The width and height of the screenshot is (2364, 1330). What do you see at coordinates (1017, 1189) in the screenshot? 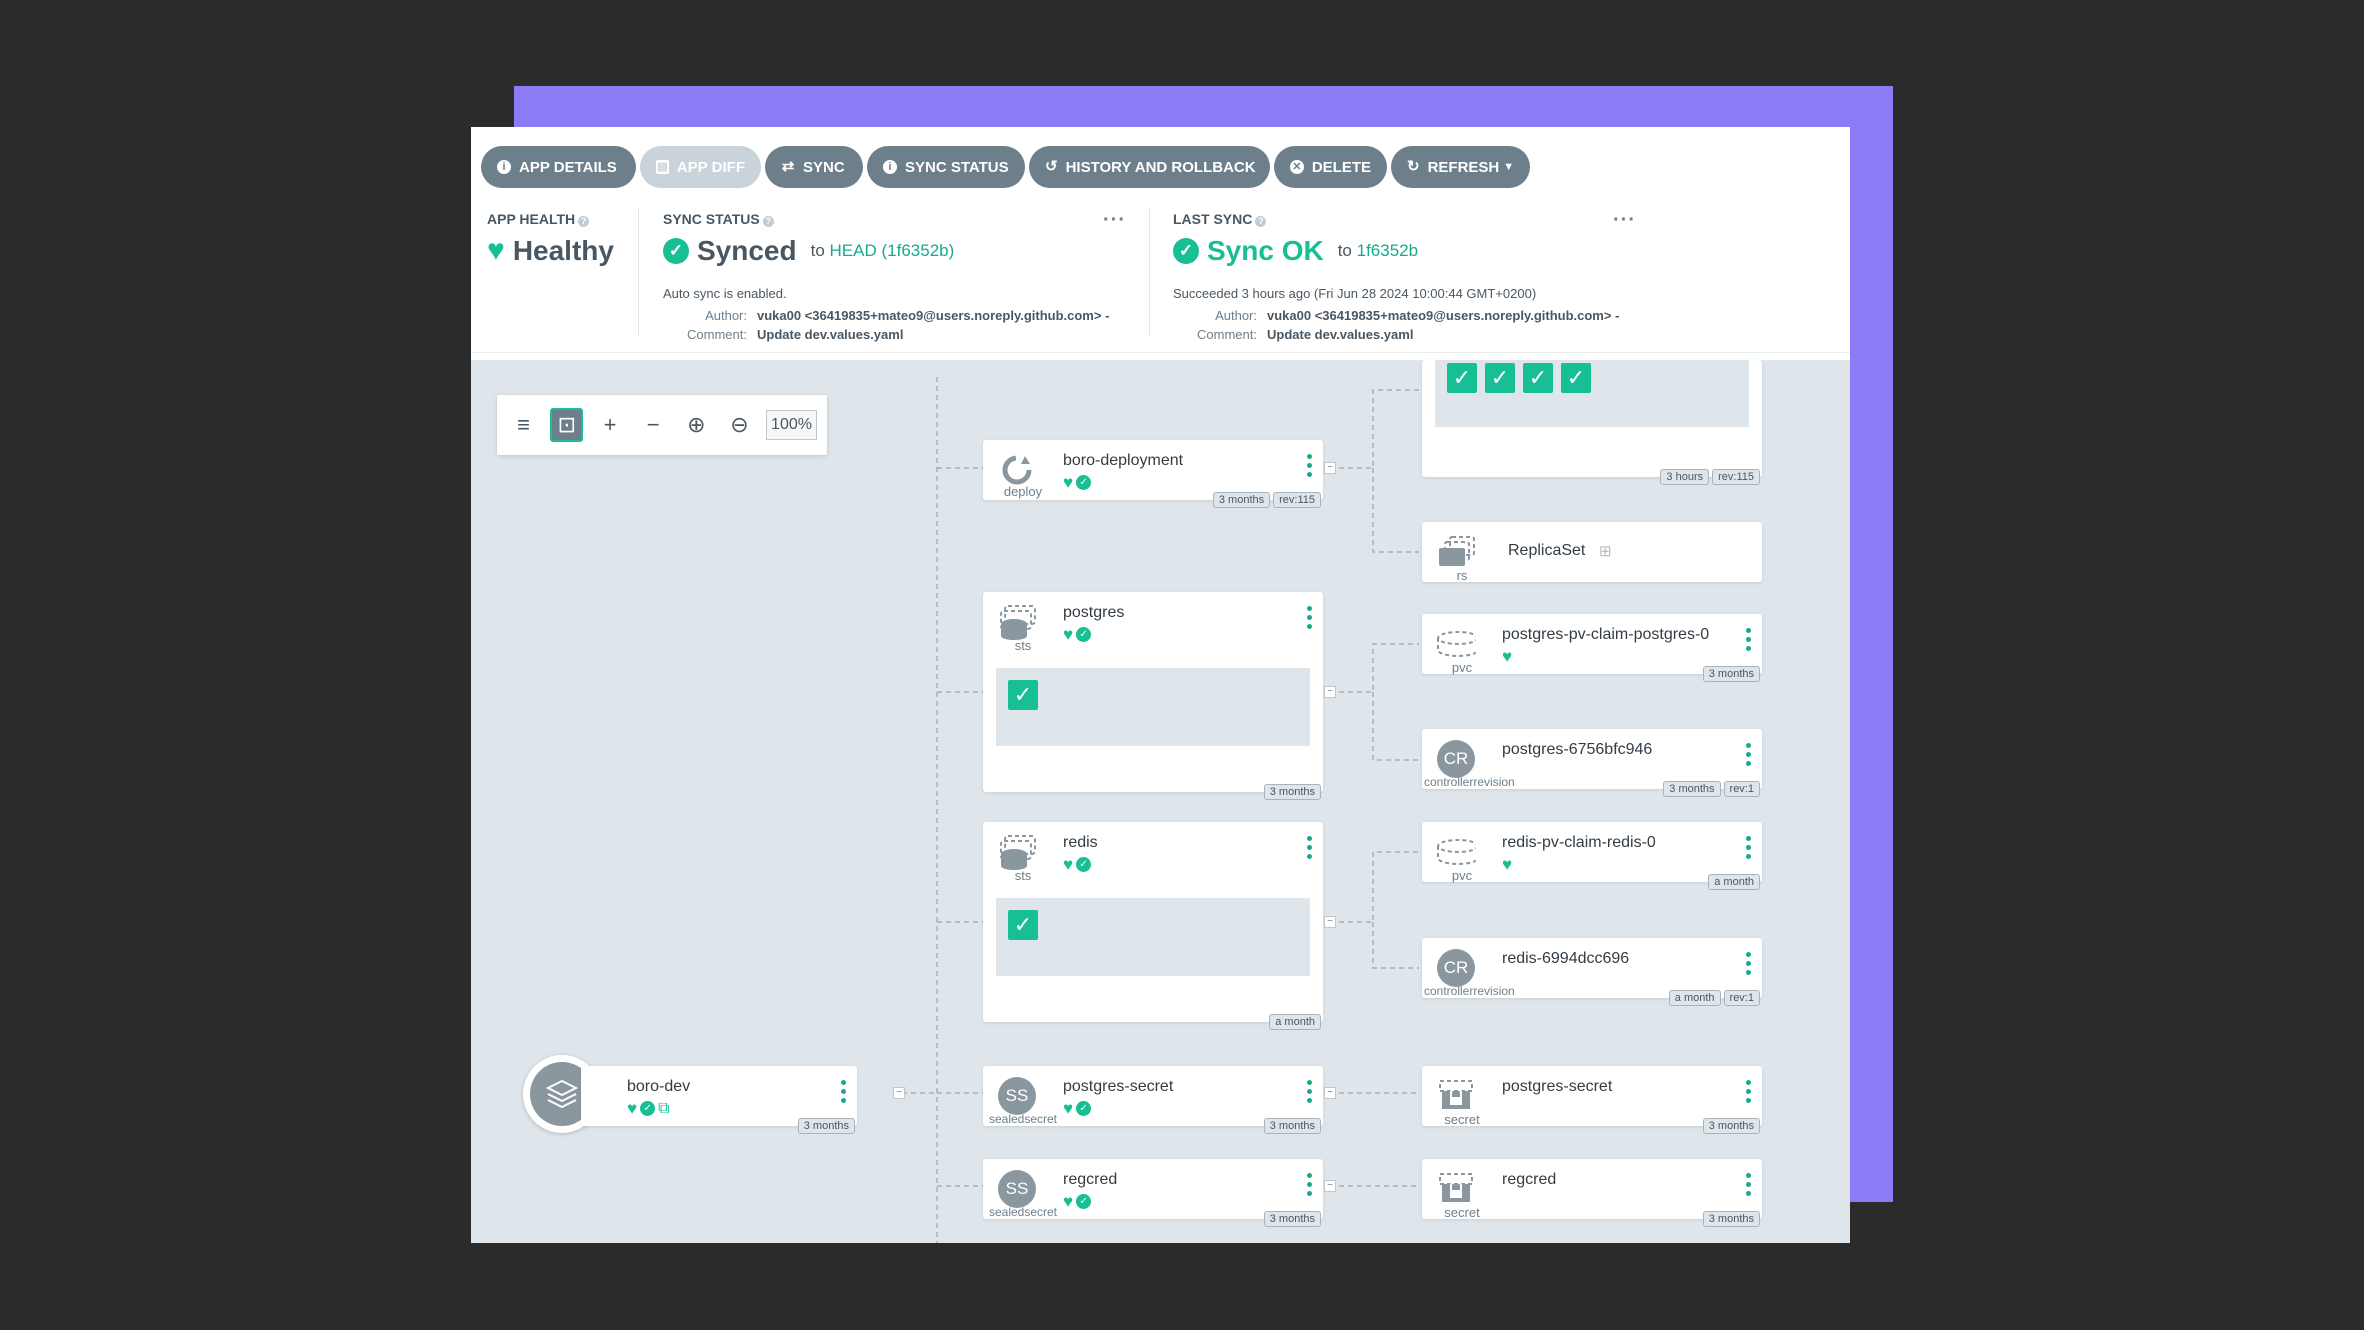
I see `sealedsecret-icon: SS` at bounding box center [1017, 1189].